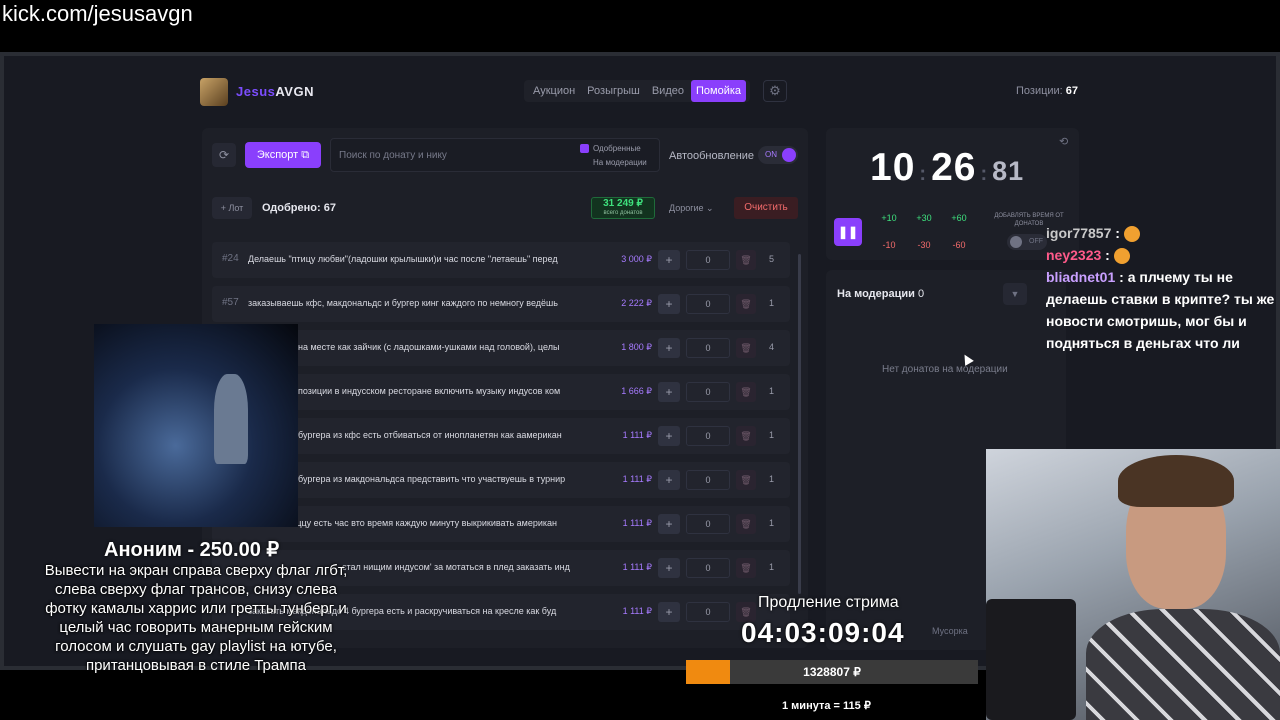  I want to click on add-30-button: +30, so click(924, 218).